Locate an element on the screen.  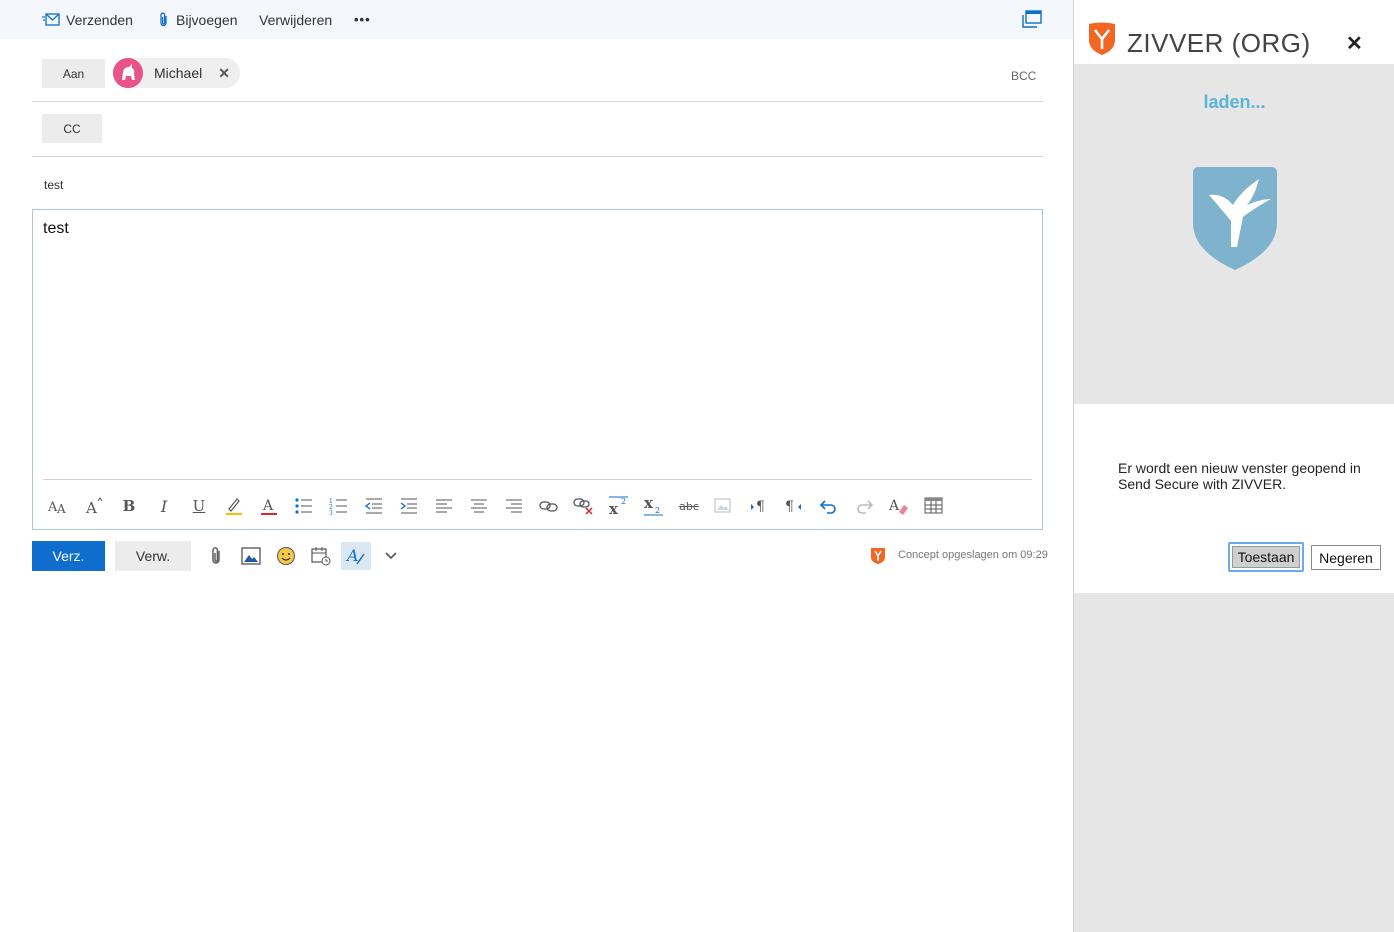
highlight-icon is located at coordinates (234, 506).